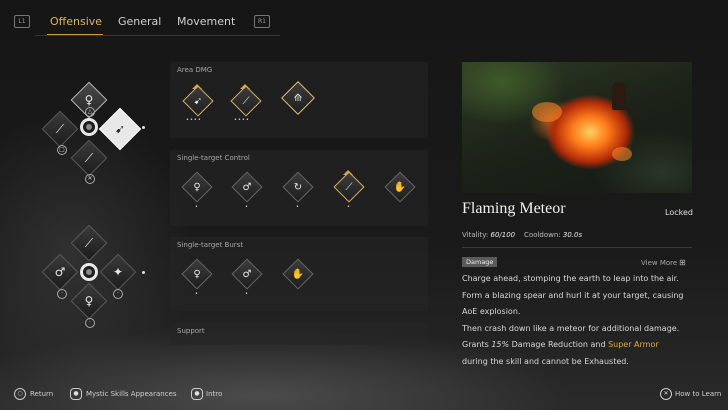 The width and height of the screenshot is (728, 410). I want to click on cooldown-label: Cooldown:, so click(542, 235).